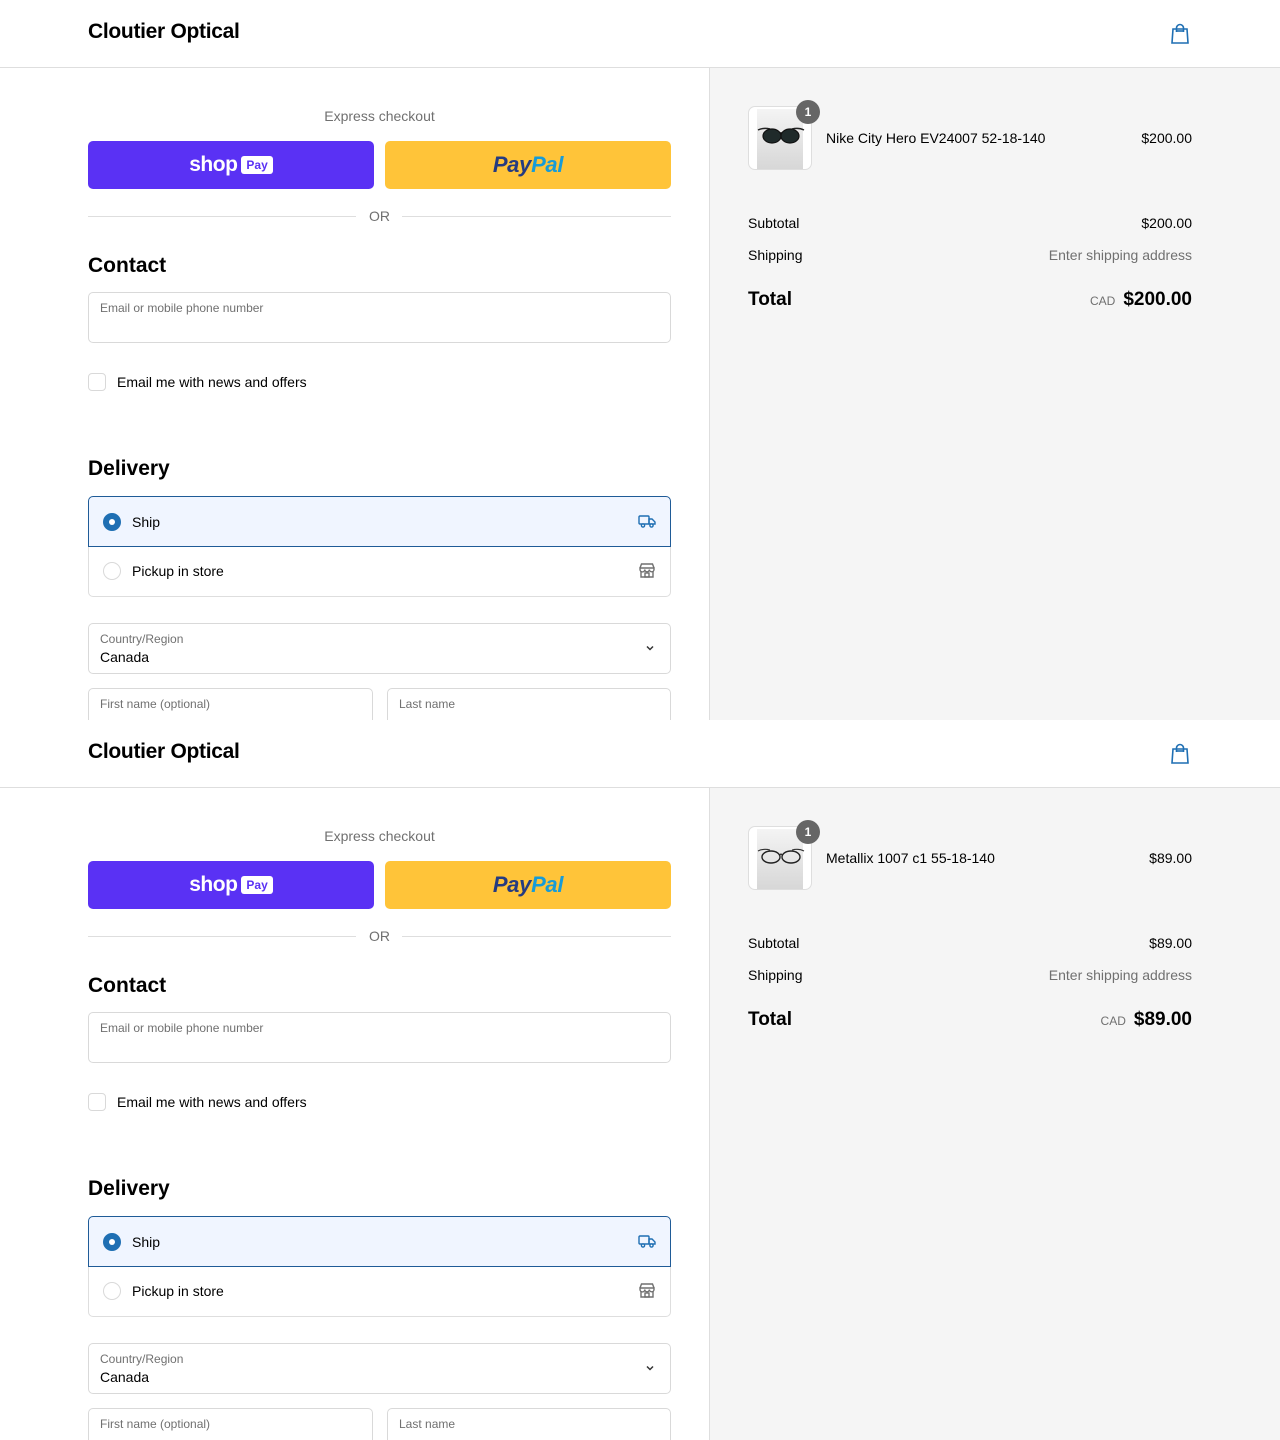  I want to click on total-row: Total CAD $89.00, so click(970, 1022).